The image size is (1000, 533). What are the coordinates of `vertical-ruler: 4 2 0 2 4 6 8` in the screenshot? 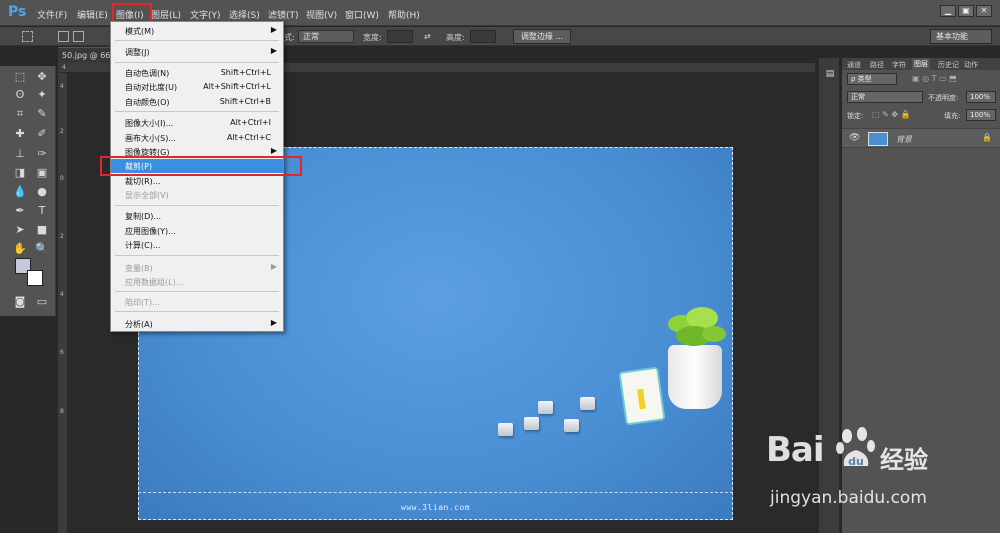 It's located at (63, 303).